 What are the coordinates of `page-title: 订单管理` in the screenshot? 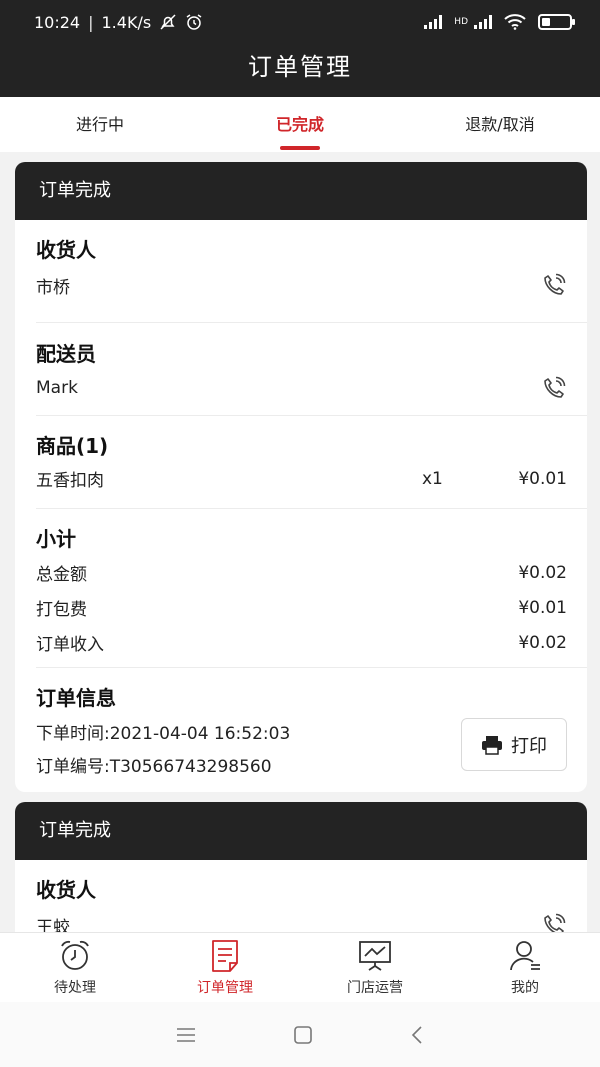 It's located at (300, 67).